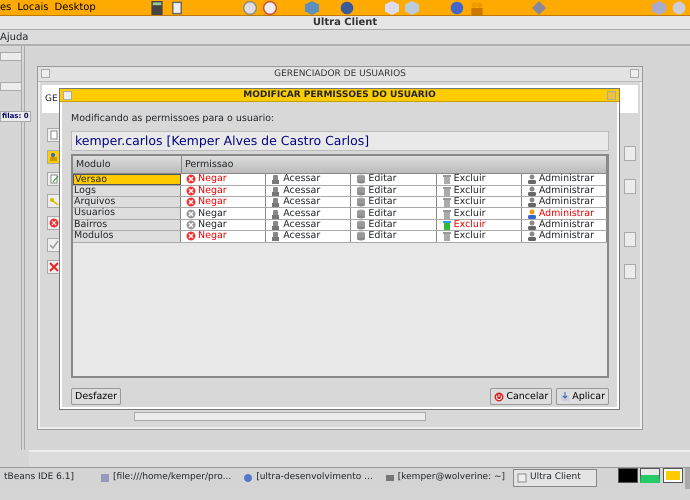  I want to click on table-cell: Arquivos, so click(127, 202).